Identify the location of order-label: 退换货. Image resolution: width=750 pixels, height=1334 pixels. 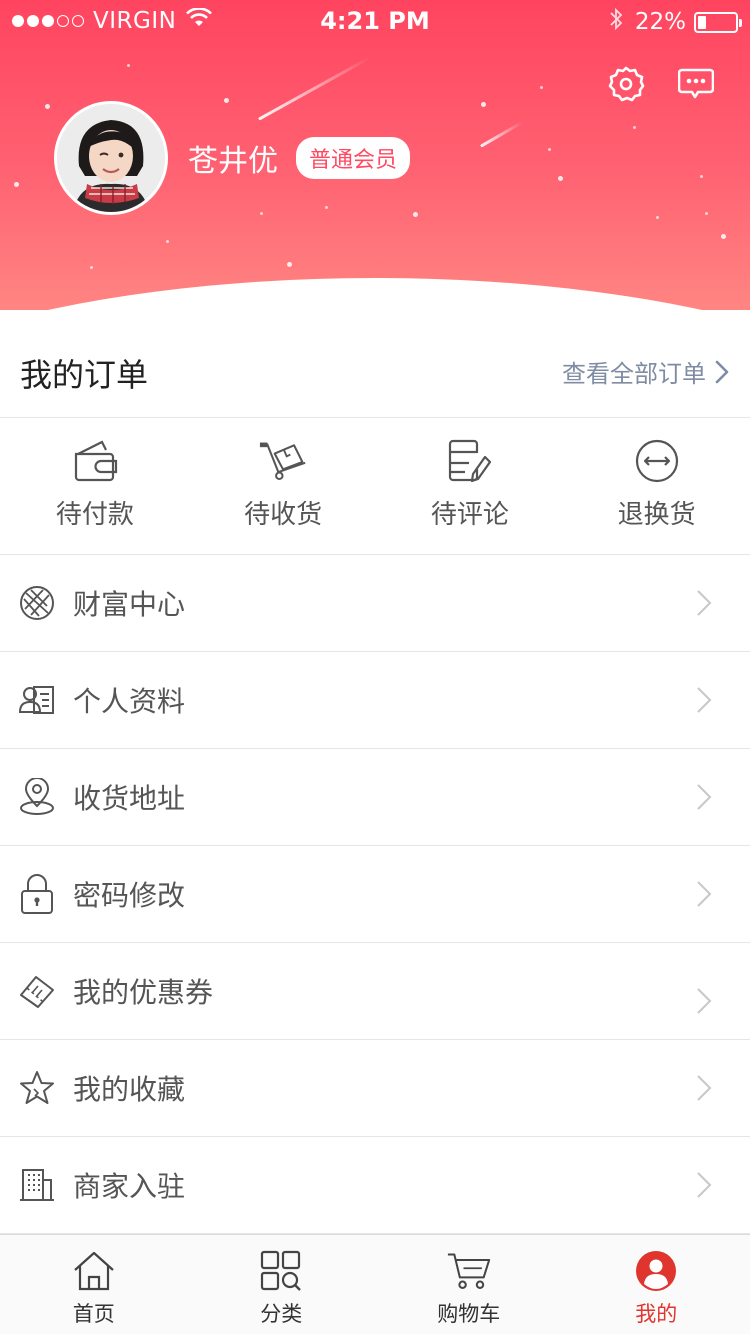
(656, 515).